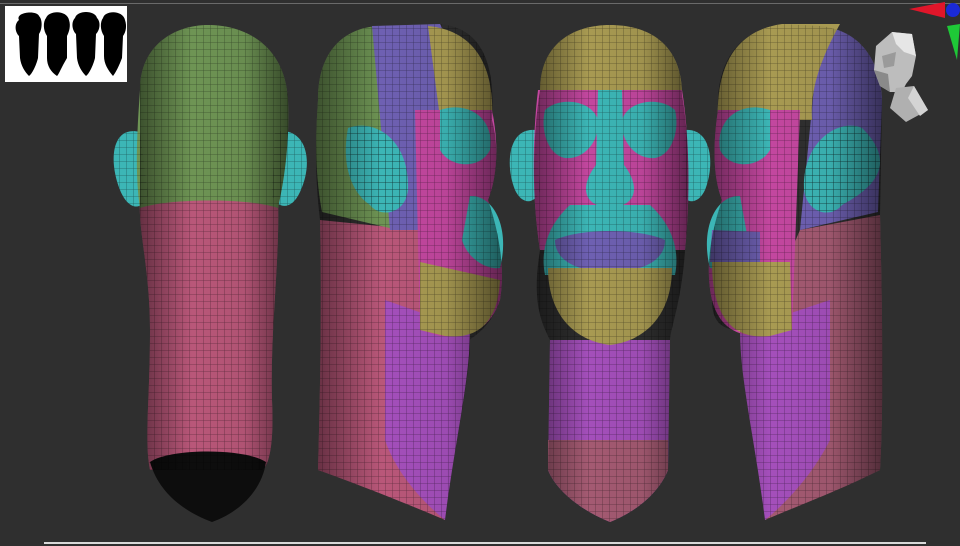  I want to click on silhouette-back, so click(28, 44).